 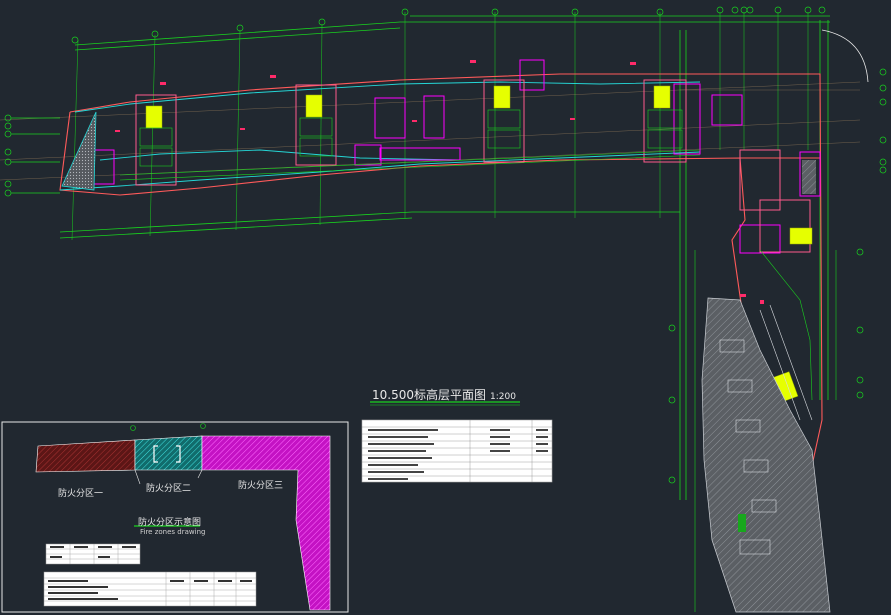 I want to click on zone-one-area, so click(x=85, y=456).